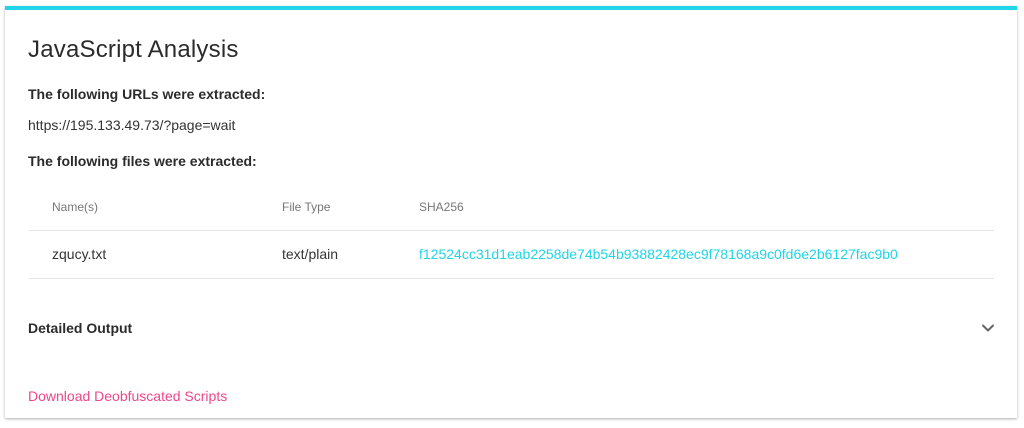 This screenshot has height=428, width=1024. I want to click on file-type: text/plain, so click(310, 254).